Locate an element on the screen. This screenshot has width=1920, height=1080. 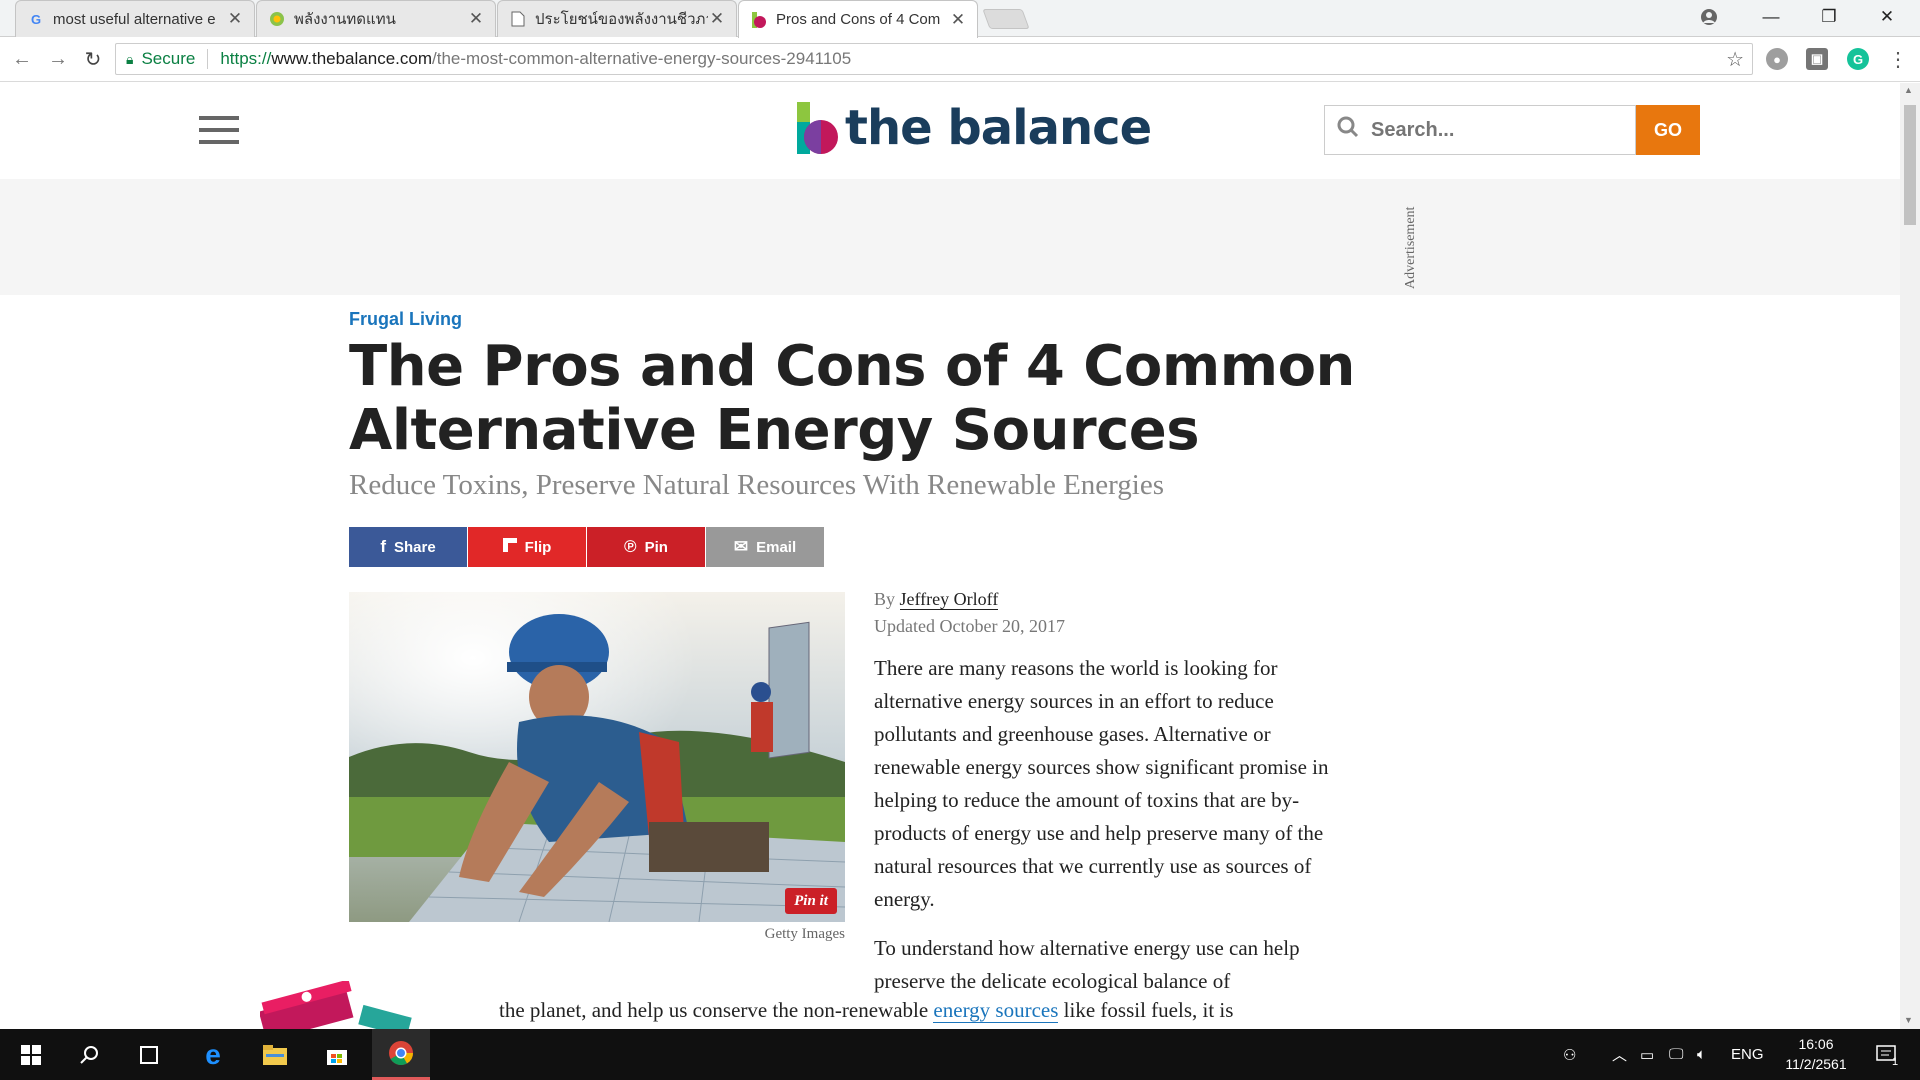
lock-icon: 🔒︎ is located at coordinates (130, 58).